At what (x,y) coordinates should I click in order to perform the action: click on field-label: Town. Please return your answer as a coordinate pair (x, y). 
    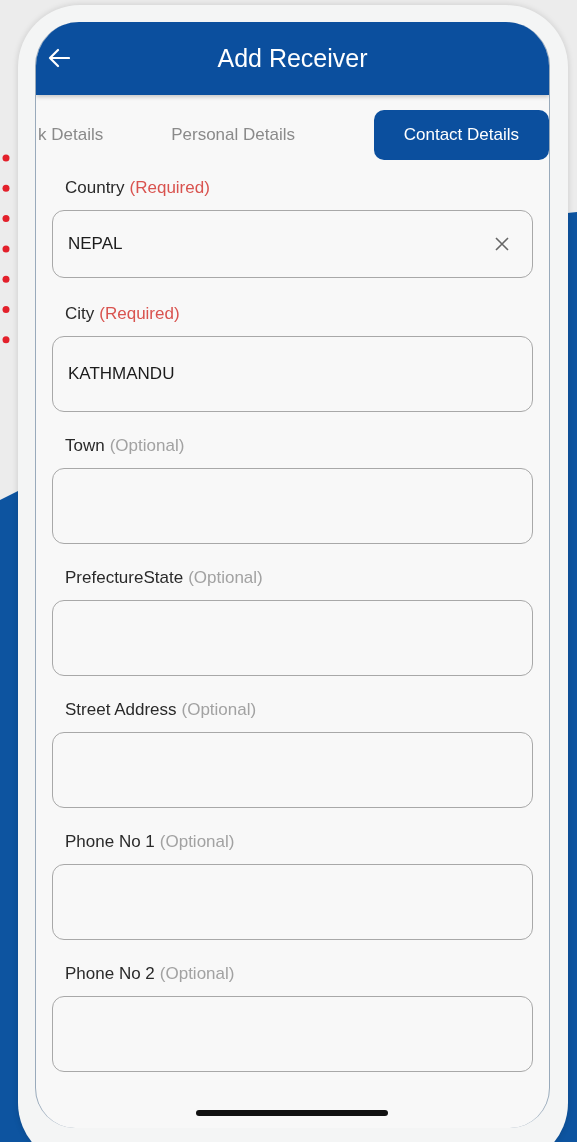
    Looking at the image, I should click on (85, 446).